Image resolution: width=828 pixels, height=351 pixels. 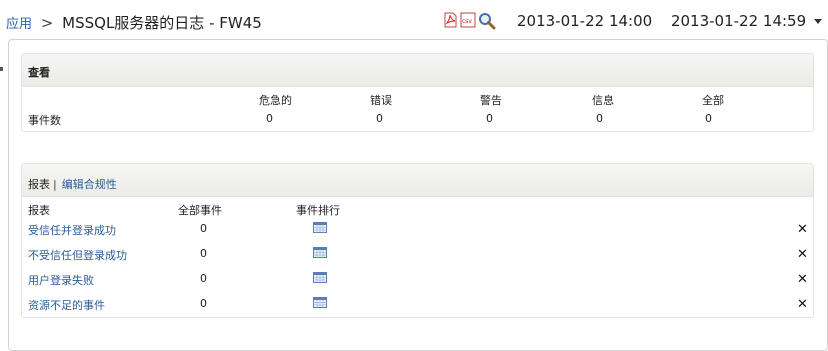 I want to click on date-range-start: 2013-01-22 14:00, so click(x=585, y=21).